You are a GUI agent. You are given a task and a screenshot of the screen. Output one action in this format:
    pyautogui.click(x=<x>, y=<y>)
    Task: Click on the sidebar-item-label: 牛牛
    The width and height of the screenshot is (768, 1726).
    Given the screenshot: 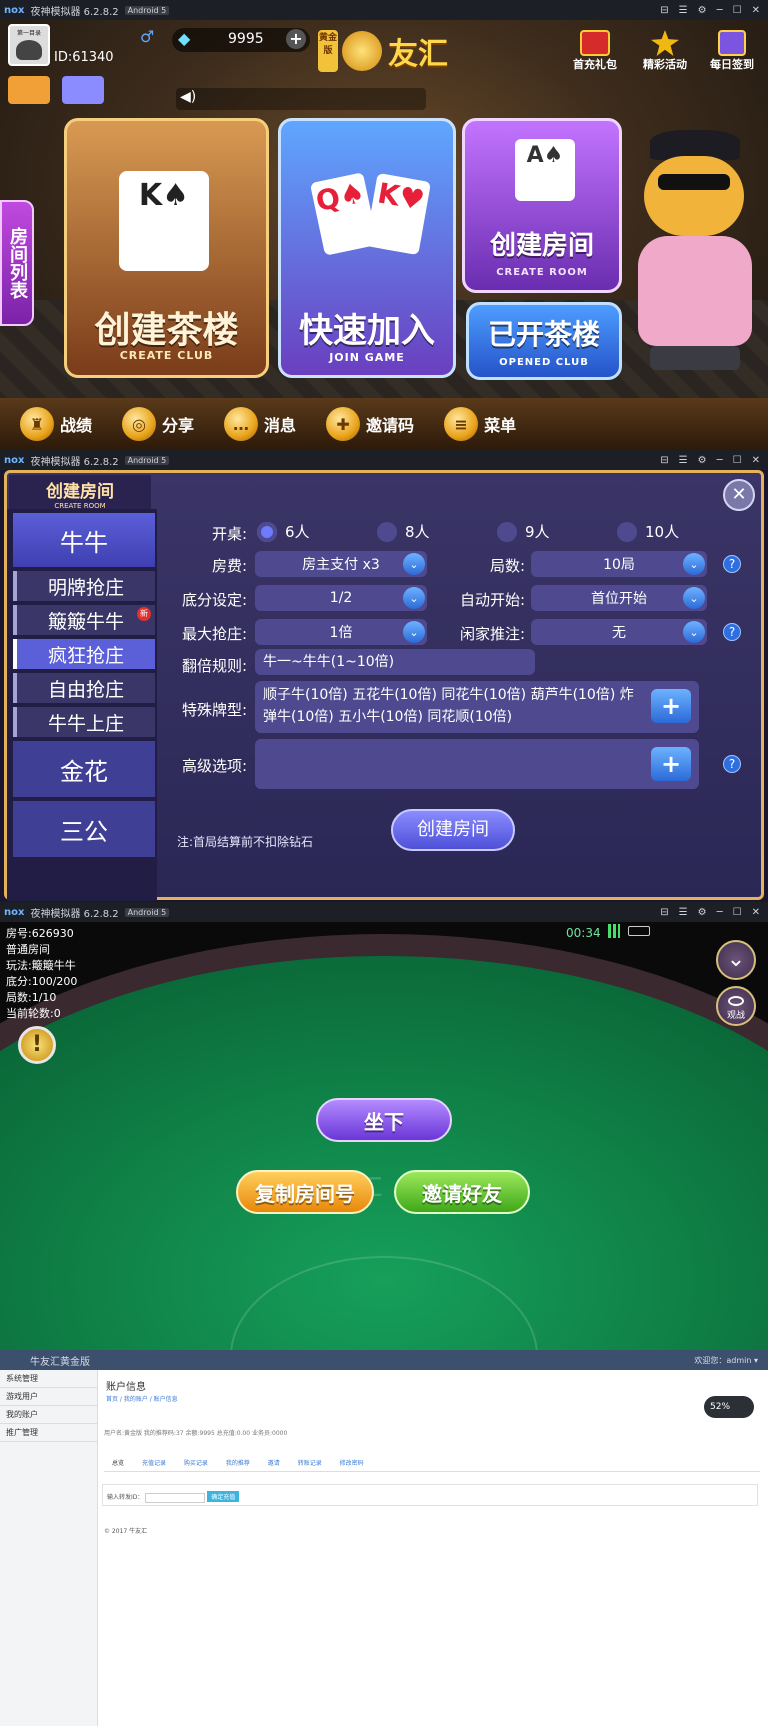 What is the action you would take?
    pyautogui.click(x=84, y=542)
    